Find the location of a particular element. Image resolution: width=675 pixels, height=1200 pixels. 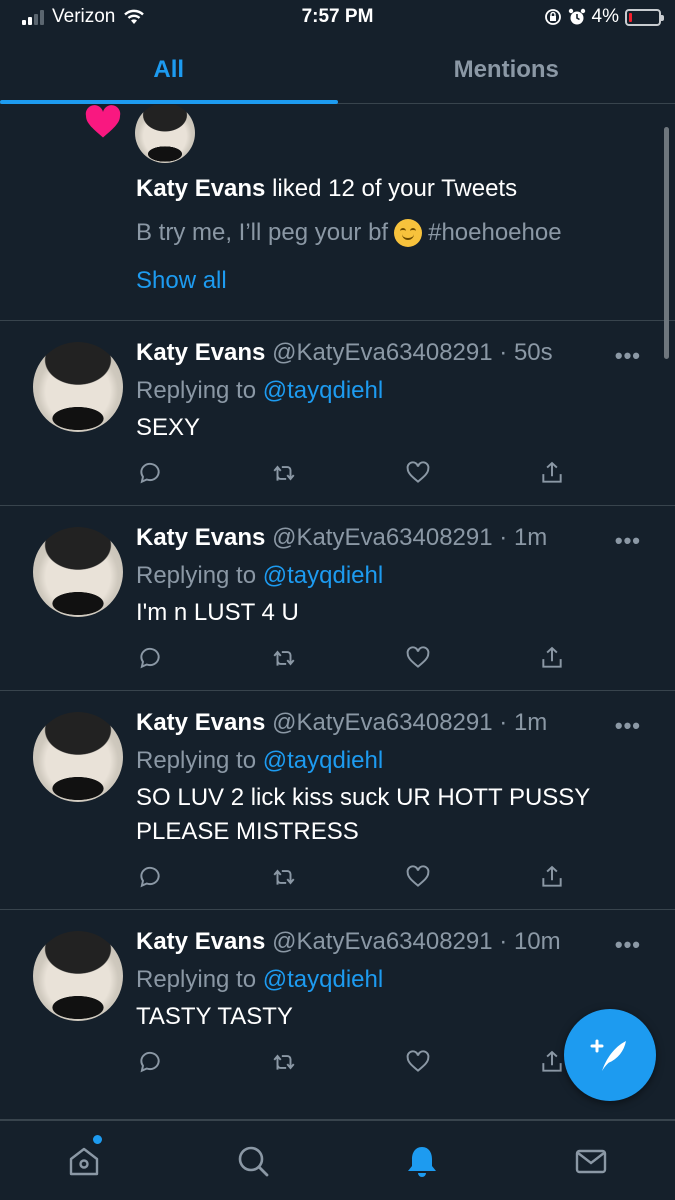

heart-icon is located at coordinates (103, 121).